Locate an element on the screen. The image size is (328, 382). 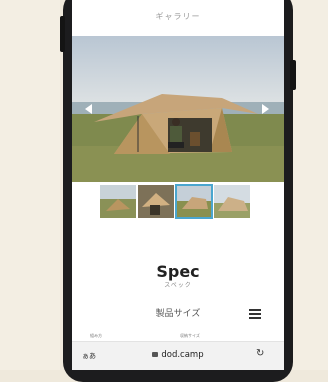
url-display: dod.camp is located at coordinates (178, 355).